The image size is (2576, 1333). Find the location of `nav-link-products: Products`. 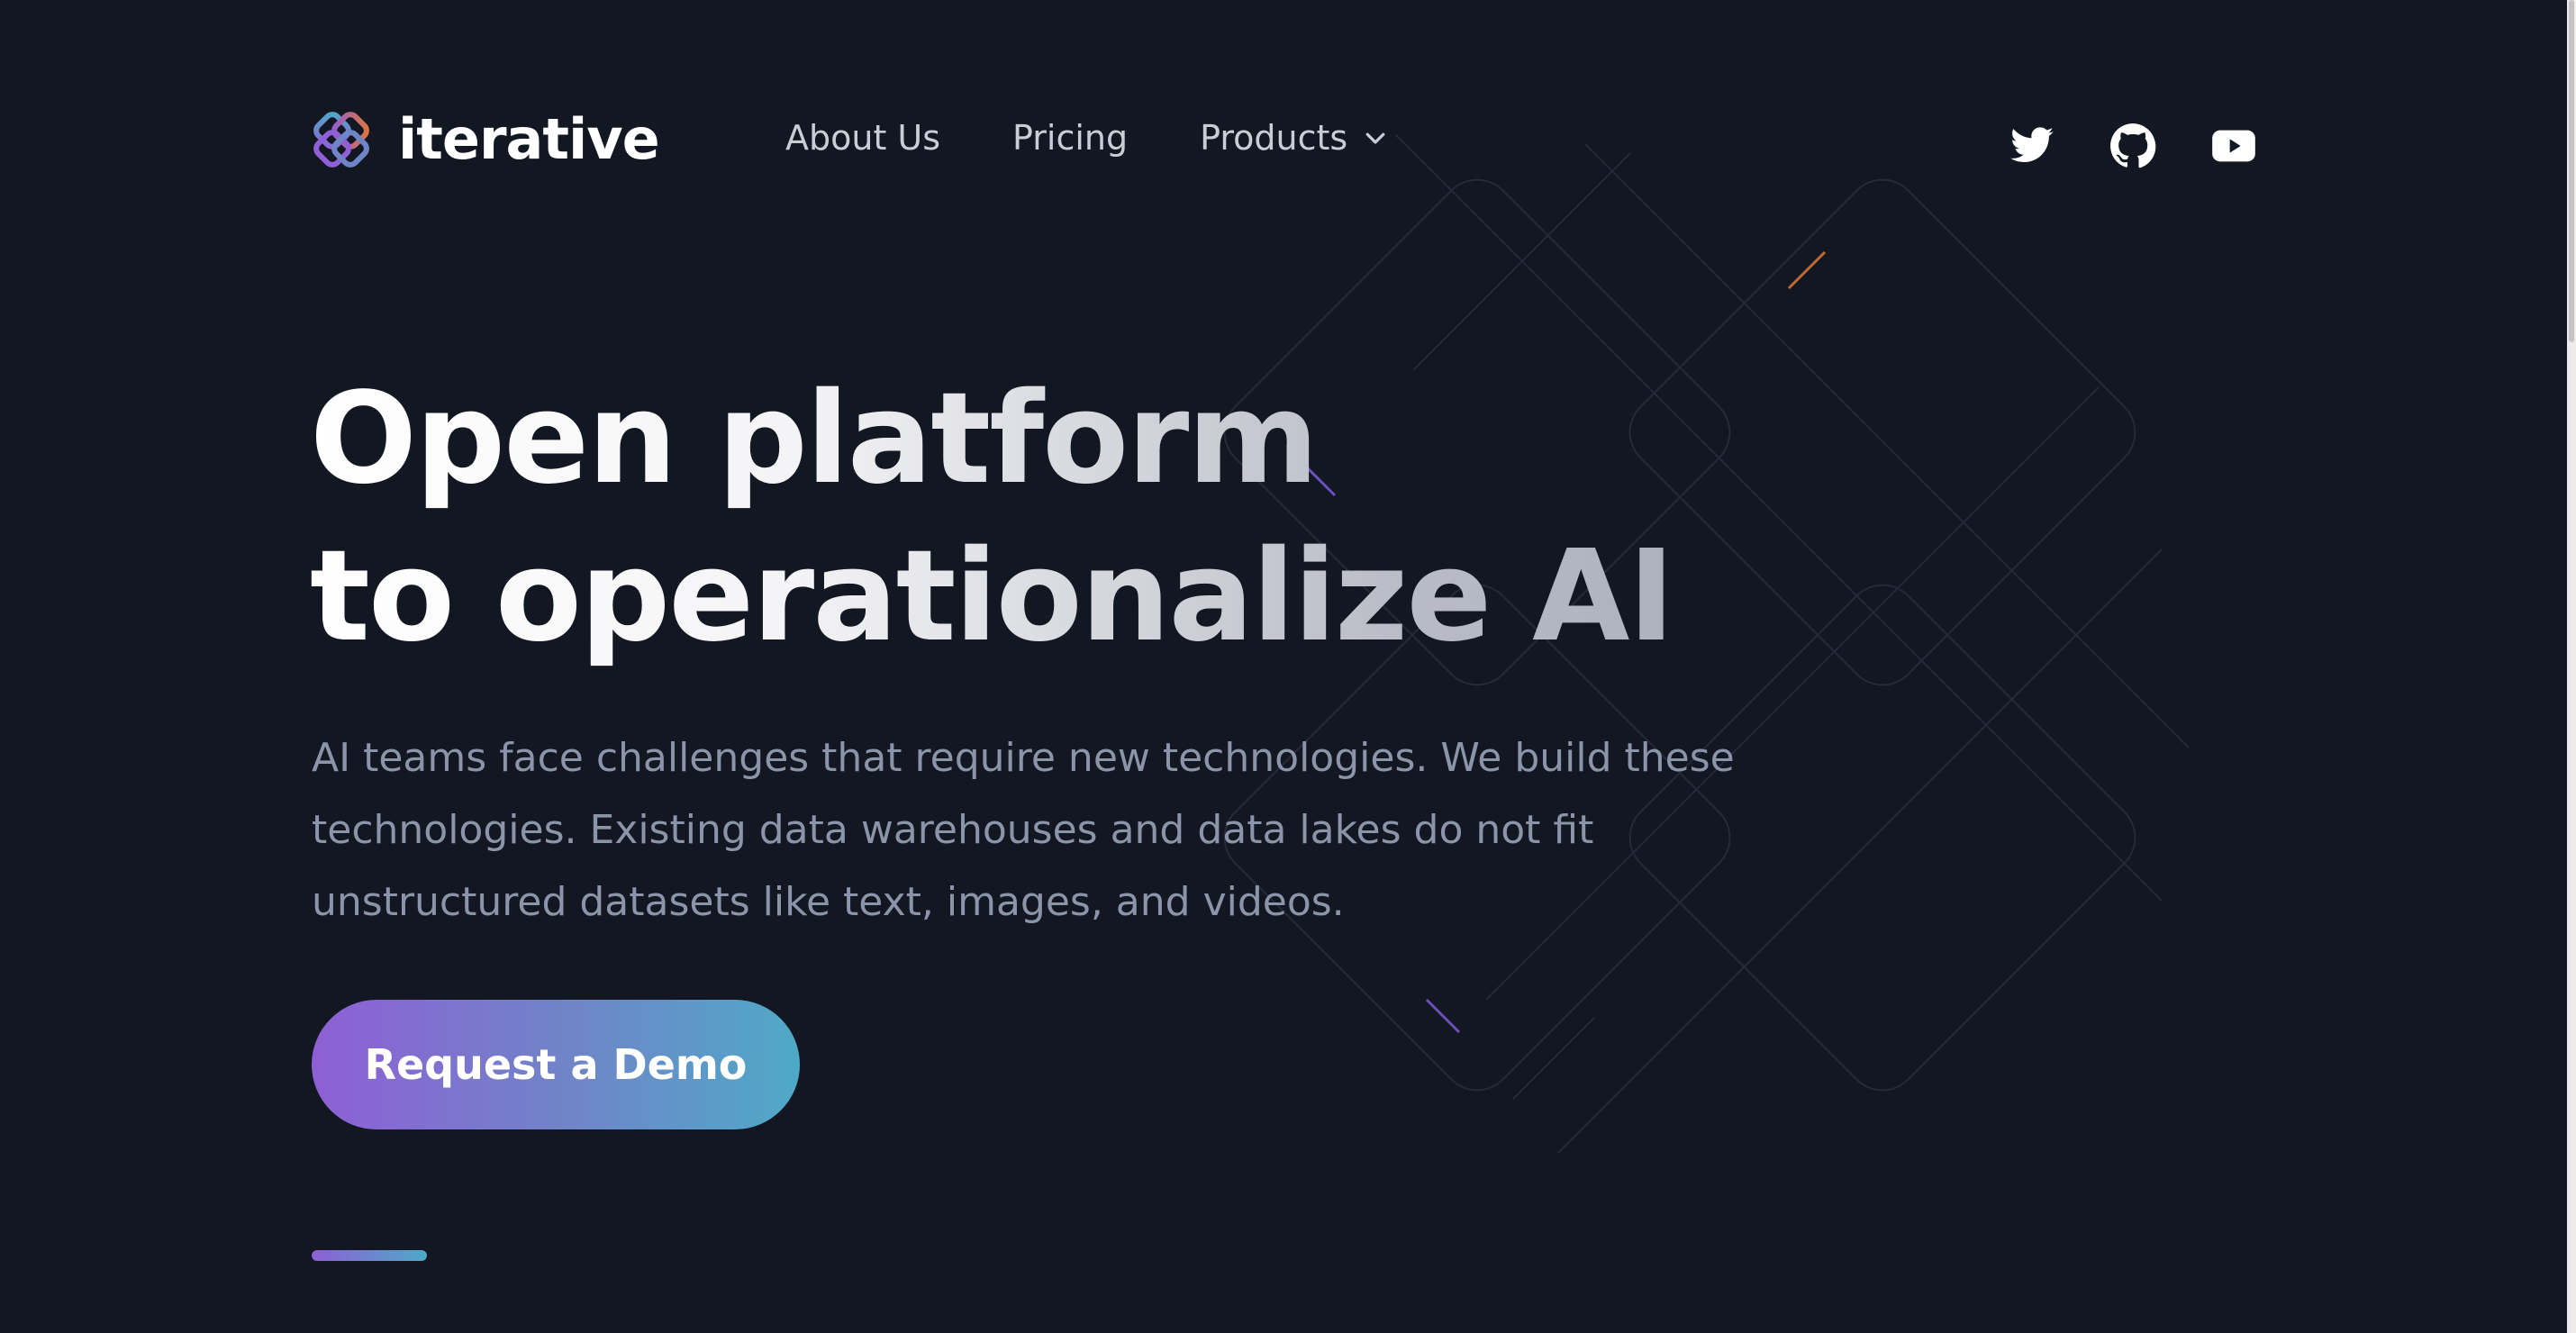

nav-link-products: Products is located at coordinates (1294, 138).